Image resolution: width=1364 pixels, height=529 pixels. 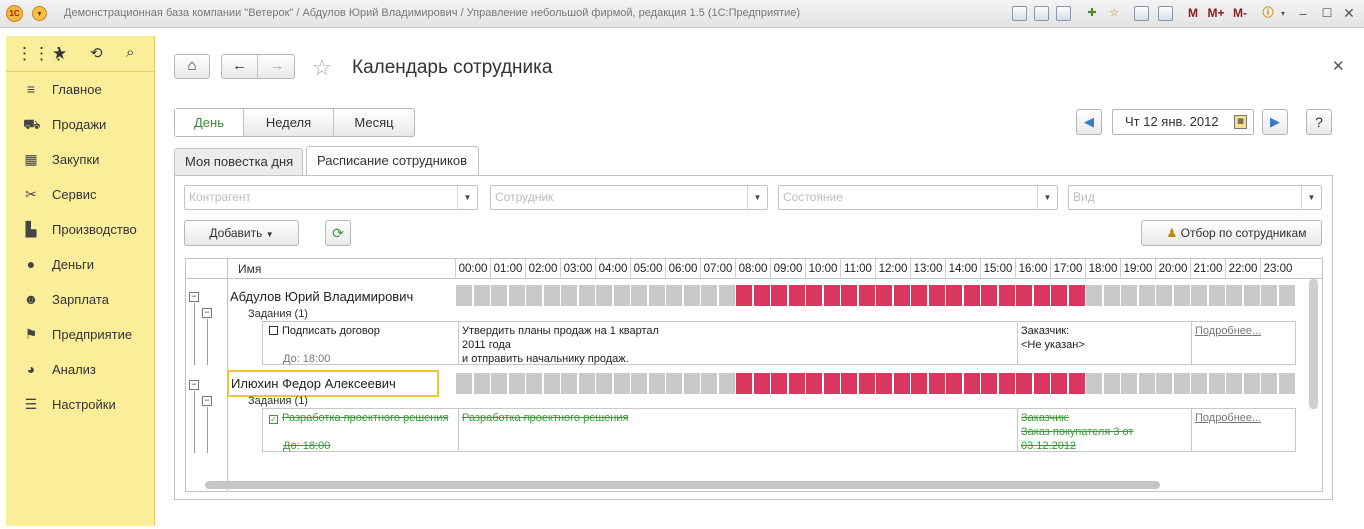 What do you see at coordinates (1193, 13) in the screenshot?
I see `memory-m-button: M` at bounding box center [1193, 13].